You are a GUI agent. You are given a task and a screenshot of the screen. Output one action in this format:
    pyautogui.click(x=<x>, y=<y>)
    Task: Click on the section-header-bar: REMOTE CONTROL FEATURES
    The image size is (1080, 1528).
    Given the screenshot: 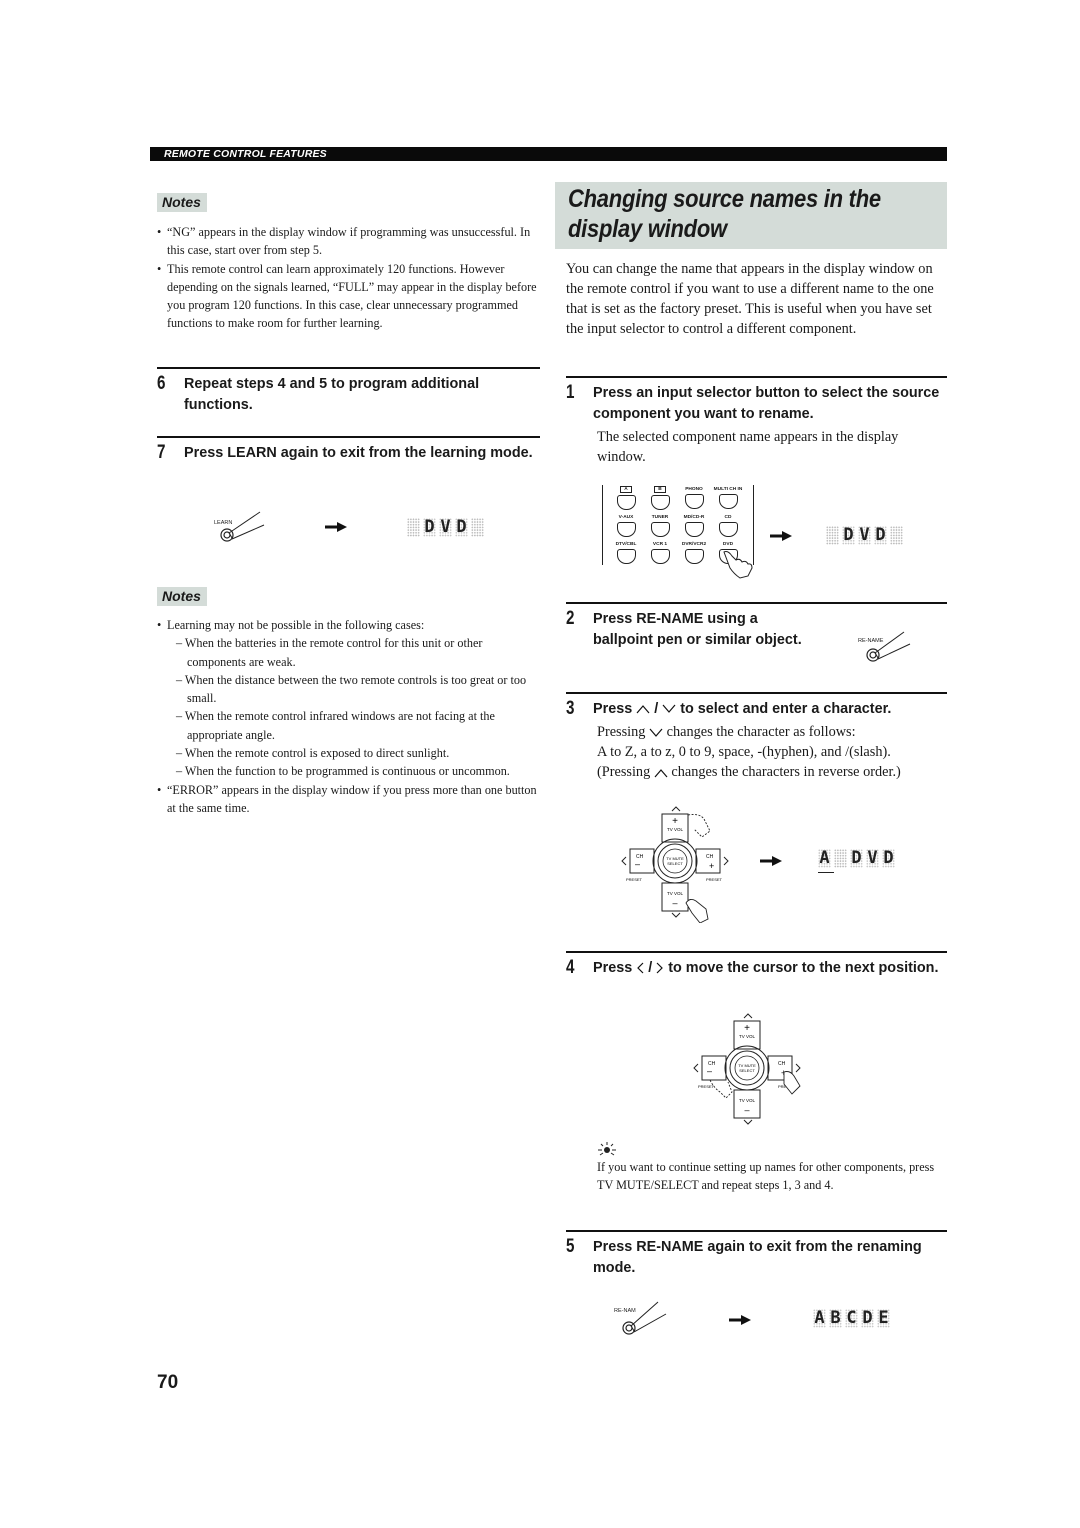 What is the action you would take?
    pyautogui.click(x=548, y=154)
    